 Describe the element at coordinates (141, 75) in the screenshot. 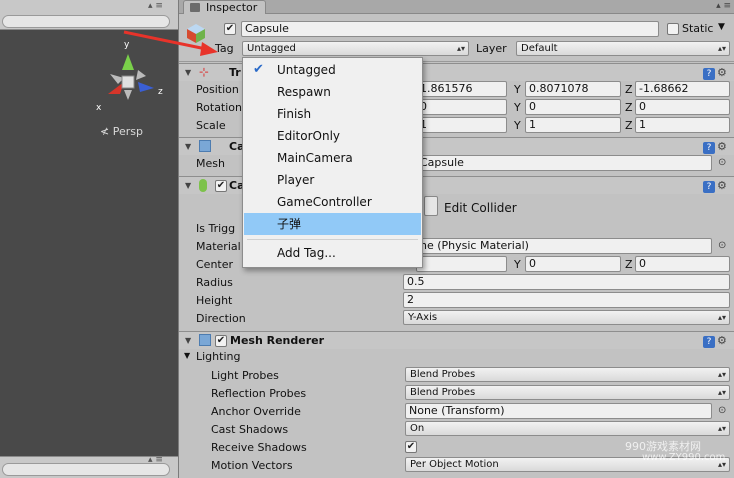

I see `gizmo-neg-z-cone` at that location.